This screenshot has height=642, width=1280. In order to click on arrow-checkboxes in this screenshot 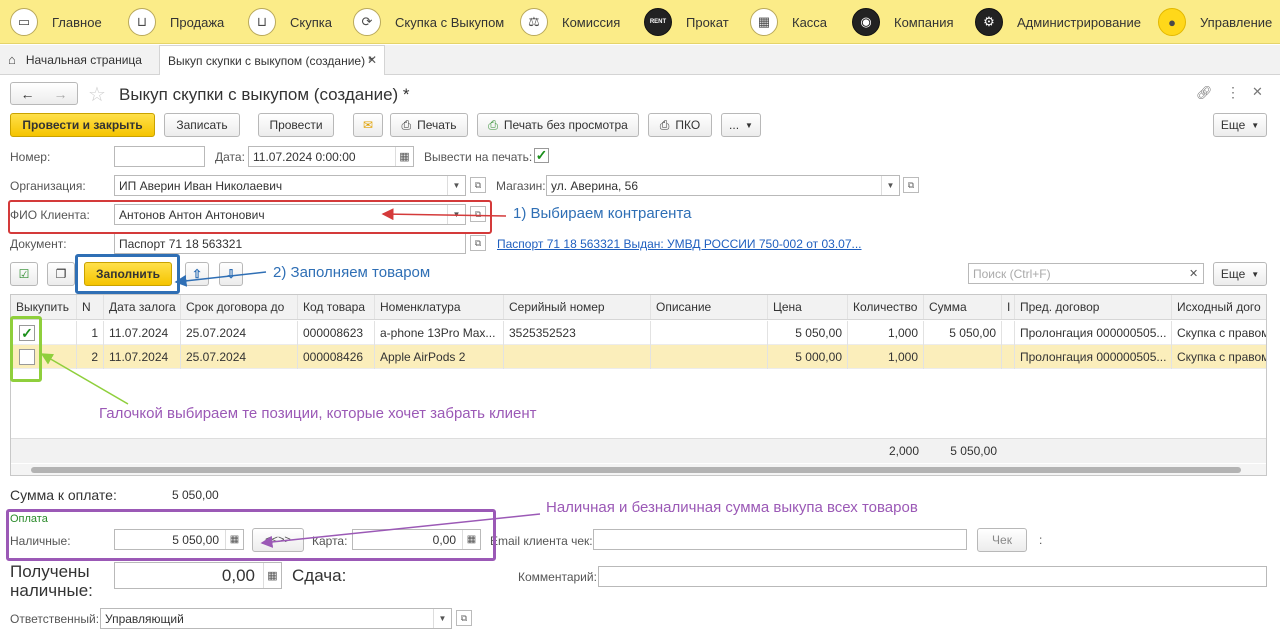, I will do `click(84, 379)`.